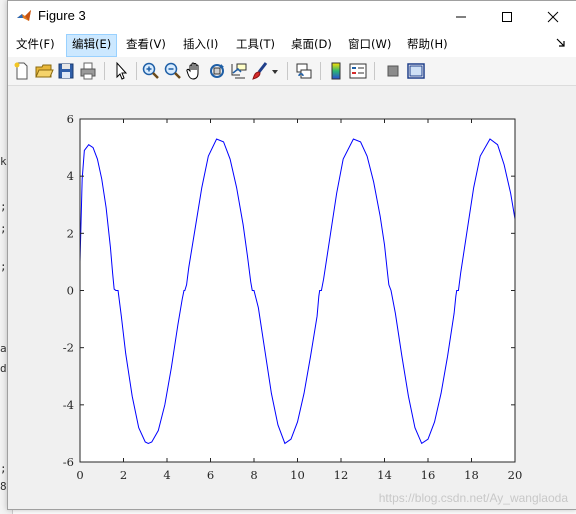 This screenshot has height=514, width=576. Describe the element at coordinates (217, 71) in the screenshot. I see `rotate-3d-icon` at that location.